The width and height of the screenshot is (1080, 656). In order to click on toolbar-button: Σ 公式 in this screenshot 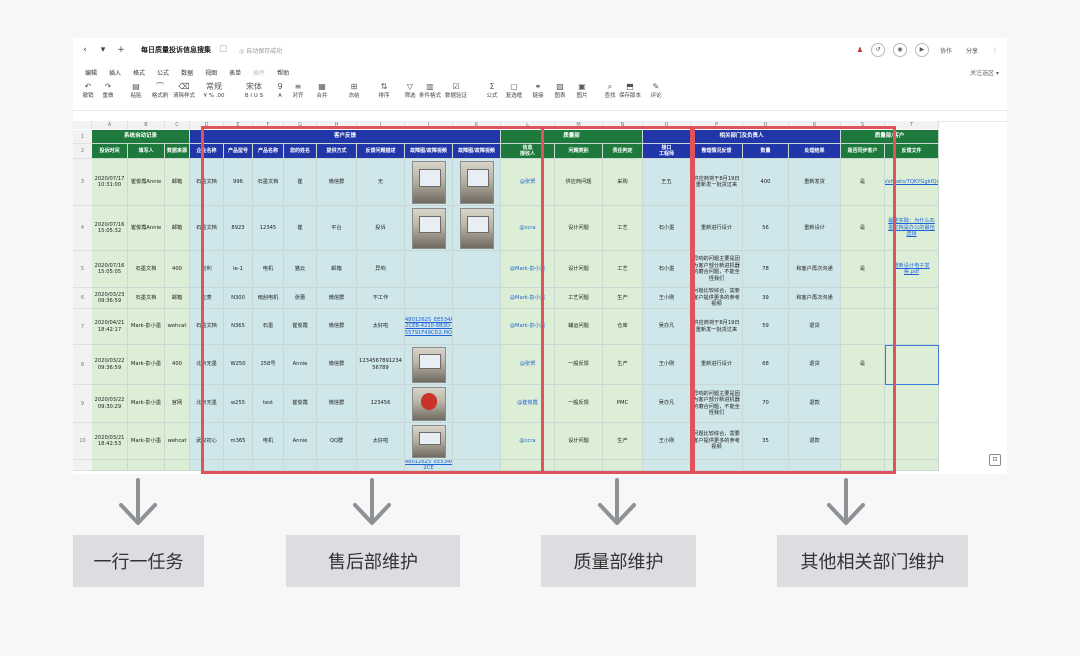, I will do `click(492, 91)`.